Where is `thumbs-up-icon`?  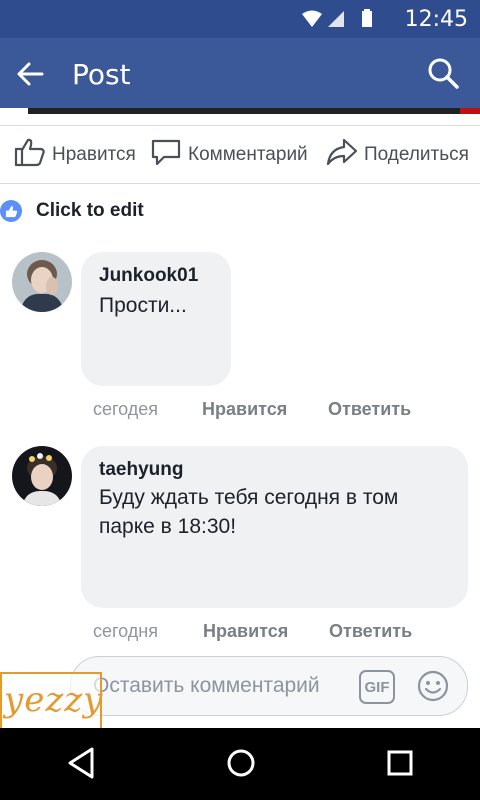
thumbs-up-icon is located at coordinates (33, 155).